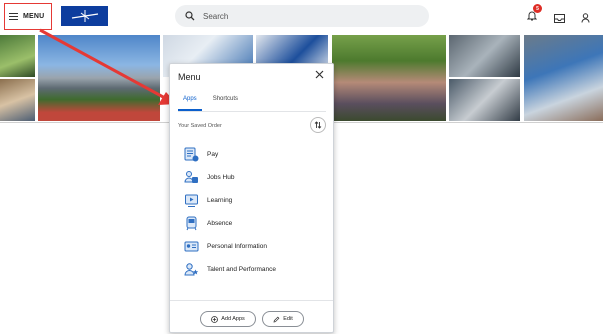  I want to click on app-label-personal-information: Personal Information, so click(237, 246).